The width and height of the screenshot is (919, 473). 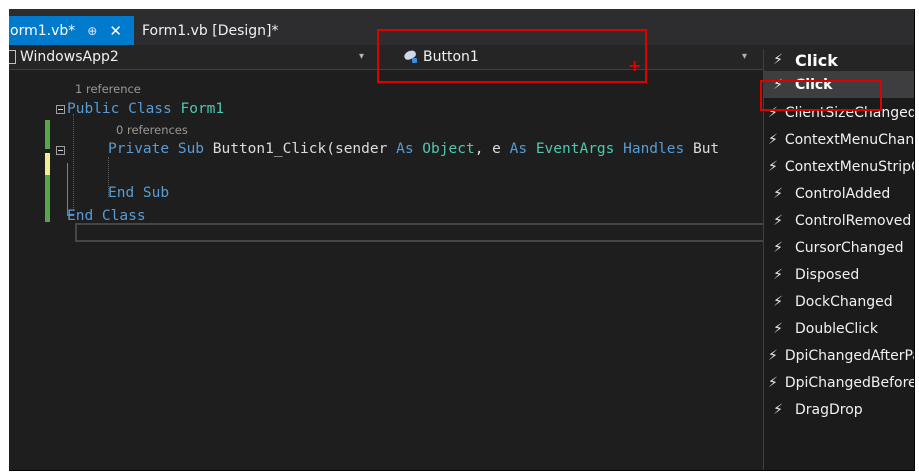 What do you see at coordinates (839, 382) in the screenshot?
I see `event-item: ⚡ DpiChangedBeforel` at bounding box center [839, 382].